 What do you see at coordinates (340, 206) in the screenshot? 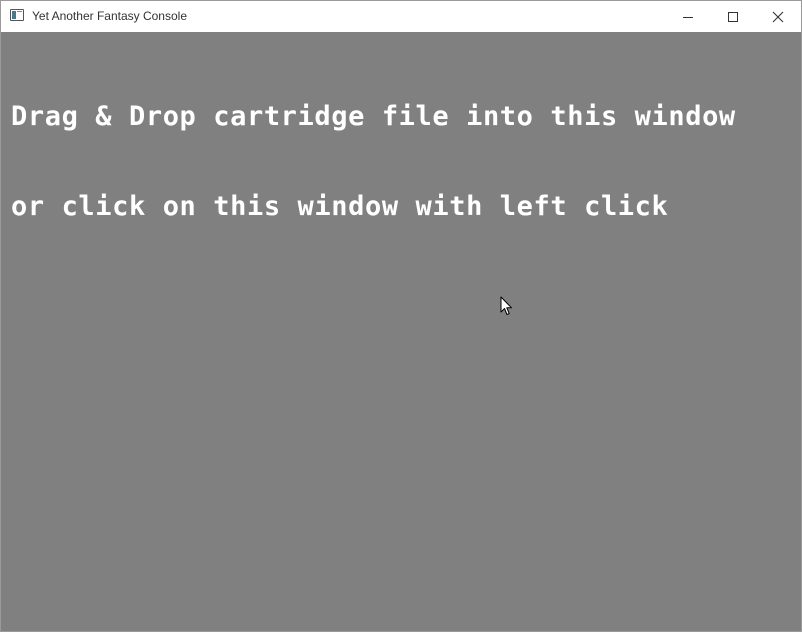
I see `instruction-line-2: or click on this window with left click` at bounding box center [340, 206].